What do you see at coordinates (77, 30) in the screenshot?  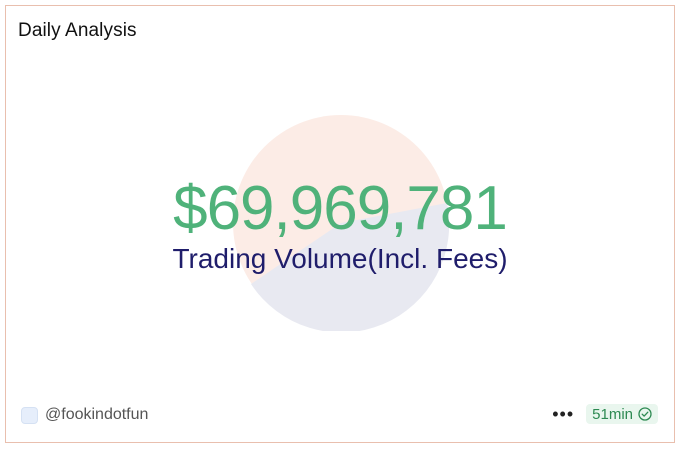 I see `card-title: Daily Analysis` at bounding box center [77, 30].